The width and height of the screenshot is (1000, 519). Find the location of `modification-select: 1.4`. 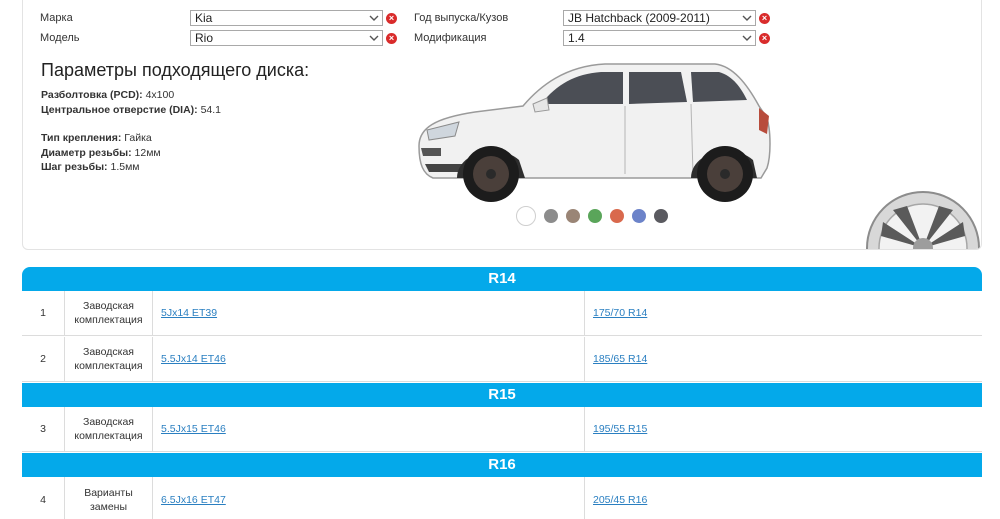

modification-select: 1.4 is located at coordinates (659, 38).